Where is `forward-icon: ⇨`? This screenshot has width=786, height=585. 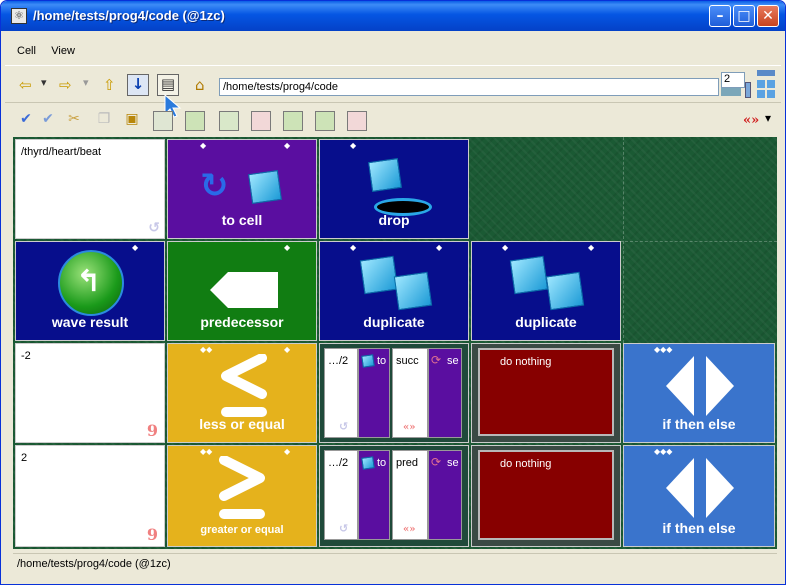 forward-icon: ⇨ is located at coordinates (65, 85).